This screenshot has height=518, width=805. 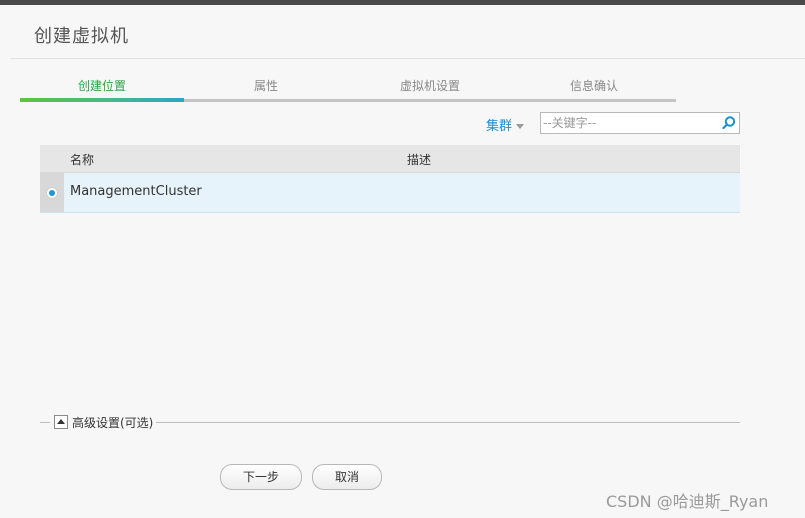 I want to click on step-label: 信息确认, so click(x=593, y=86).